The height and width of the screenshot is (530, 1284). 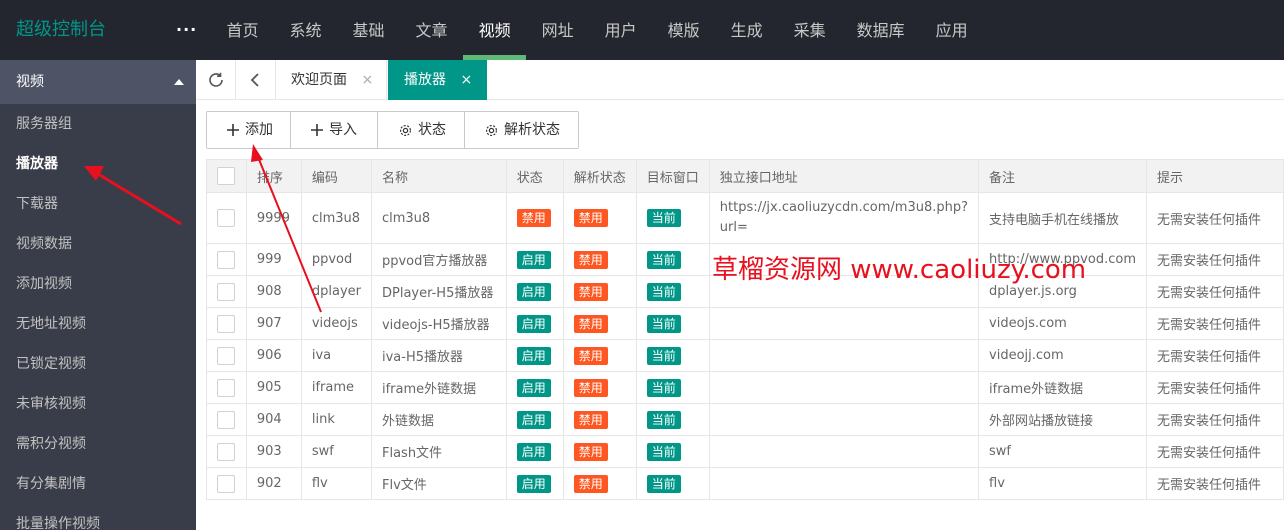 I want to click on table-row: 904 link 外链数据 启用 禁用 当前 外部网站播放链接 无需安装任何插件, so click(x=745, y=419).